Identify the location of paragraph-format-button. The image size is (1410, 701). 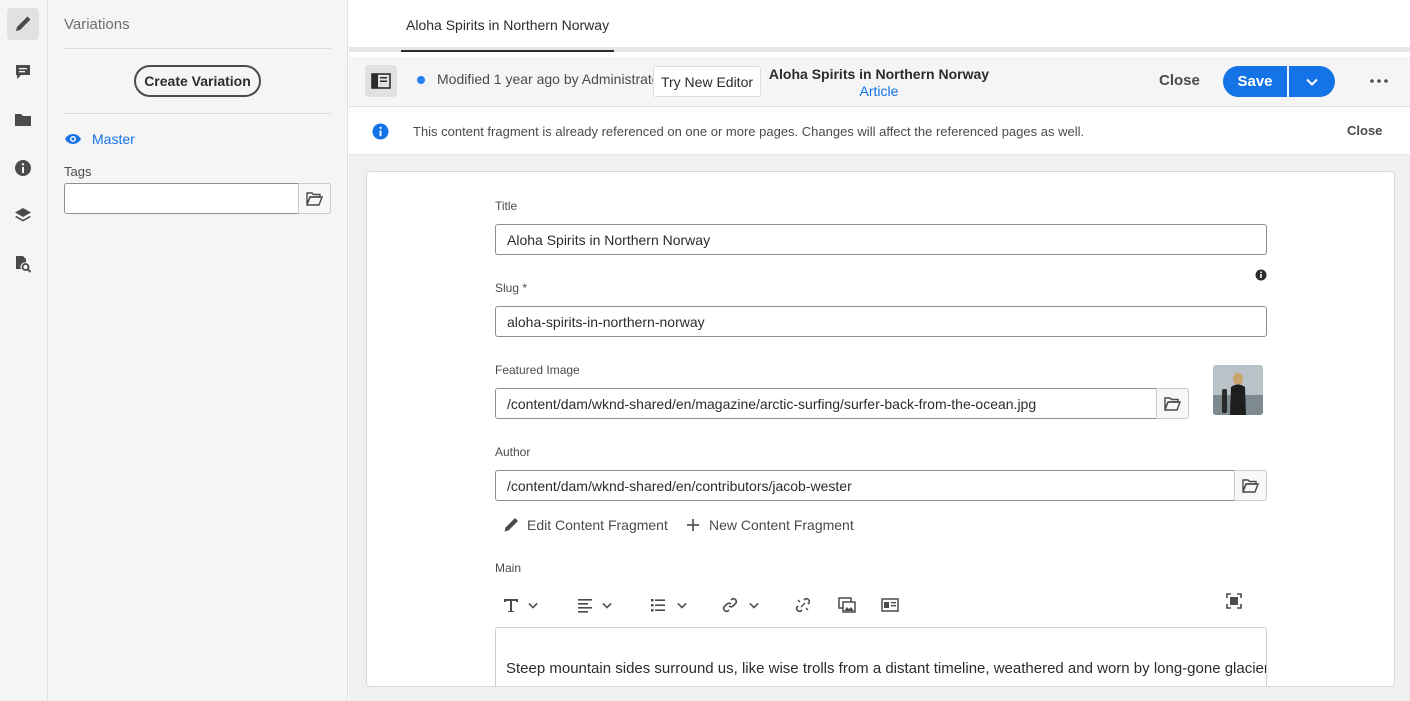
(520, 605).